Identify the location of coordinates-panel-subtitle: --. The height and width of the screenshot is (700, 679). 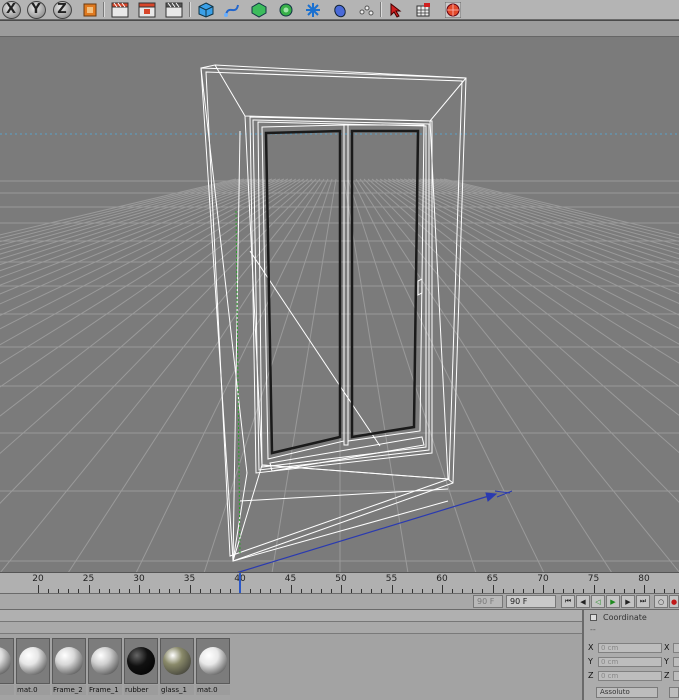
(593, 629).